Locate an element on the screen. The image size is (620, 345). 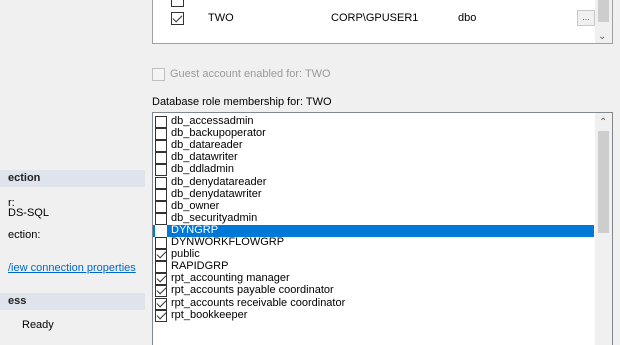
role-label: db_owner is located at coordinates (195, 205).